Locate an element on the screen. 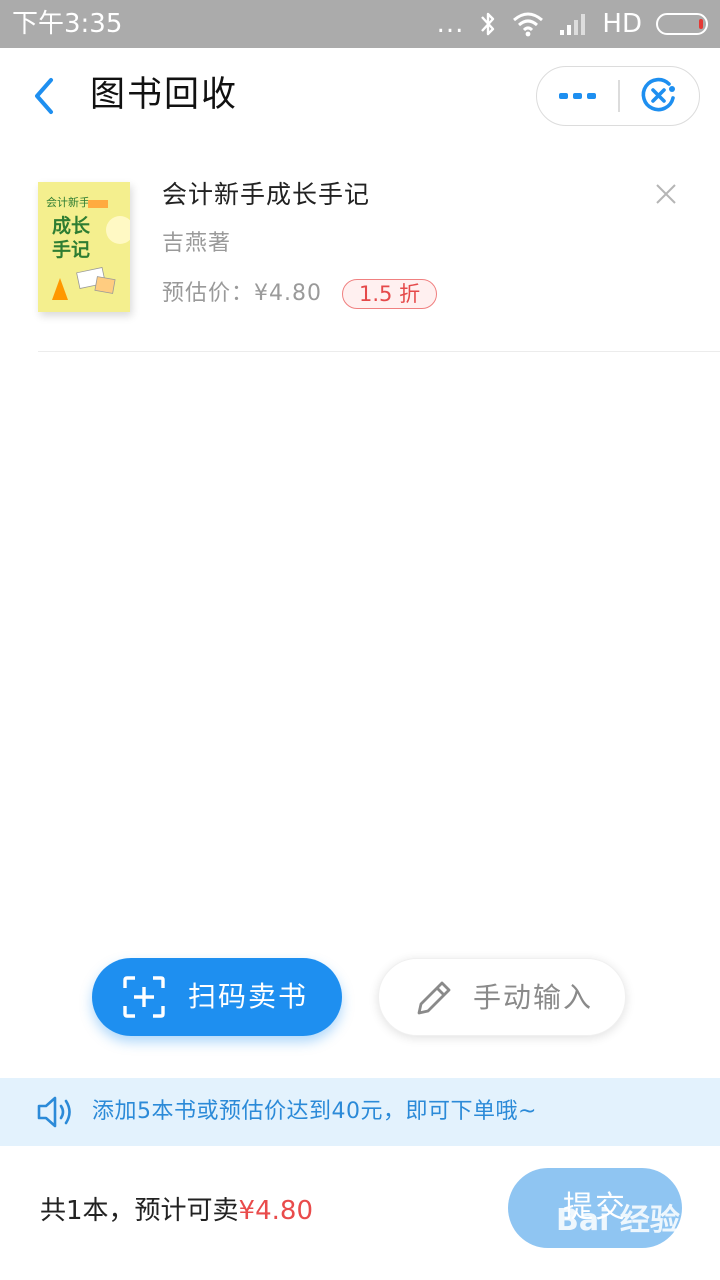 The image size is (720, 1280). book-author: 吉燕著 is located at coordinates (197, 243).